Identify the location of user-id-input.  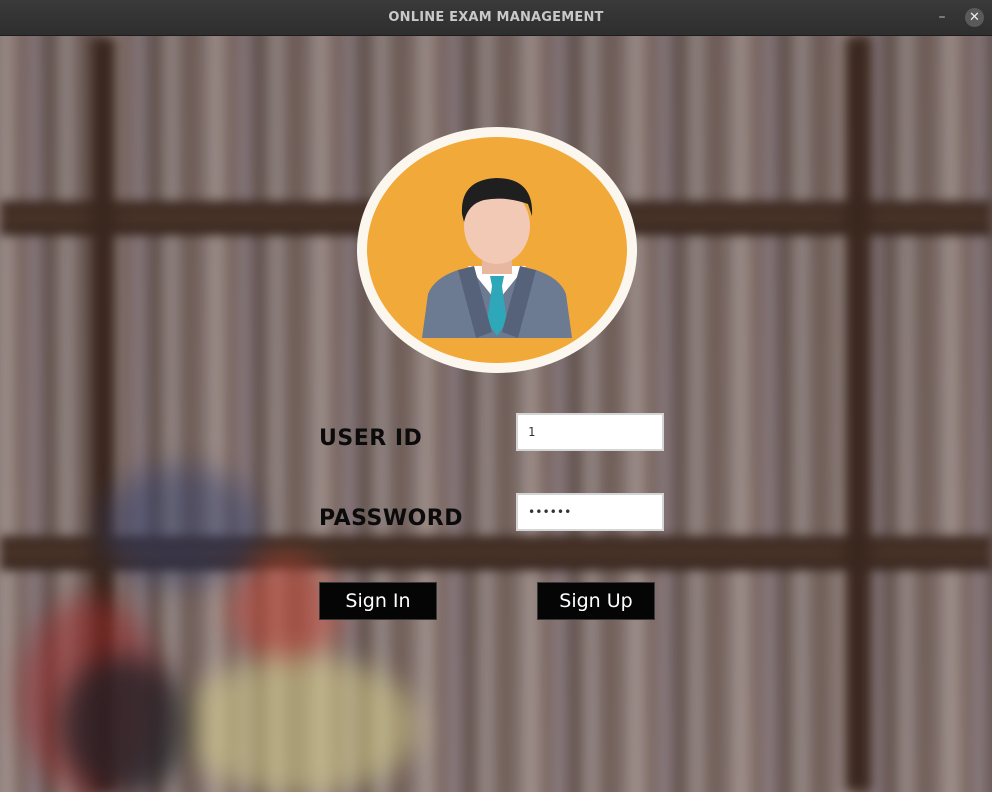
(590, 432).